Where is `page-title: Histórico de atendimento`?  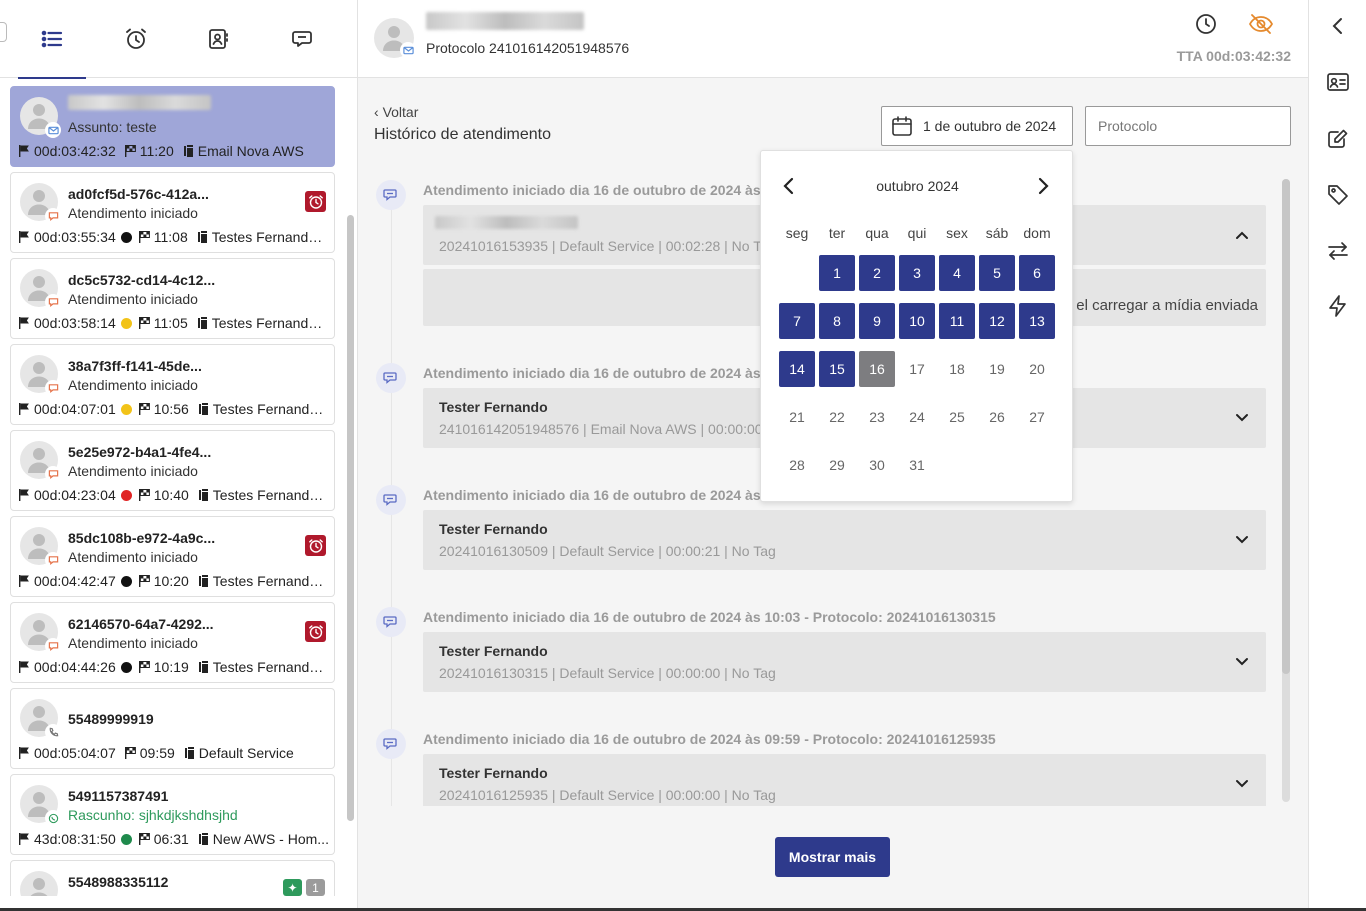 page-title: Histórico de atendimento is located at coordinates (462, 134).